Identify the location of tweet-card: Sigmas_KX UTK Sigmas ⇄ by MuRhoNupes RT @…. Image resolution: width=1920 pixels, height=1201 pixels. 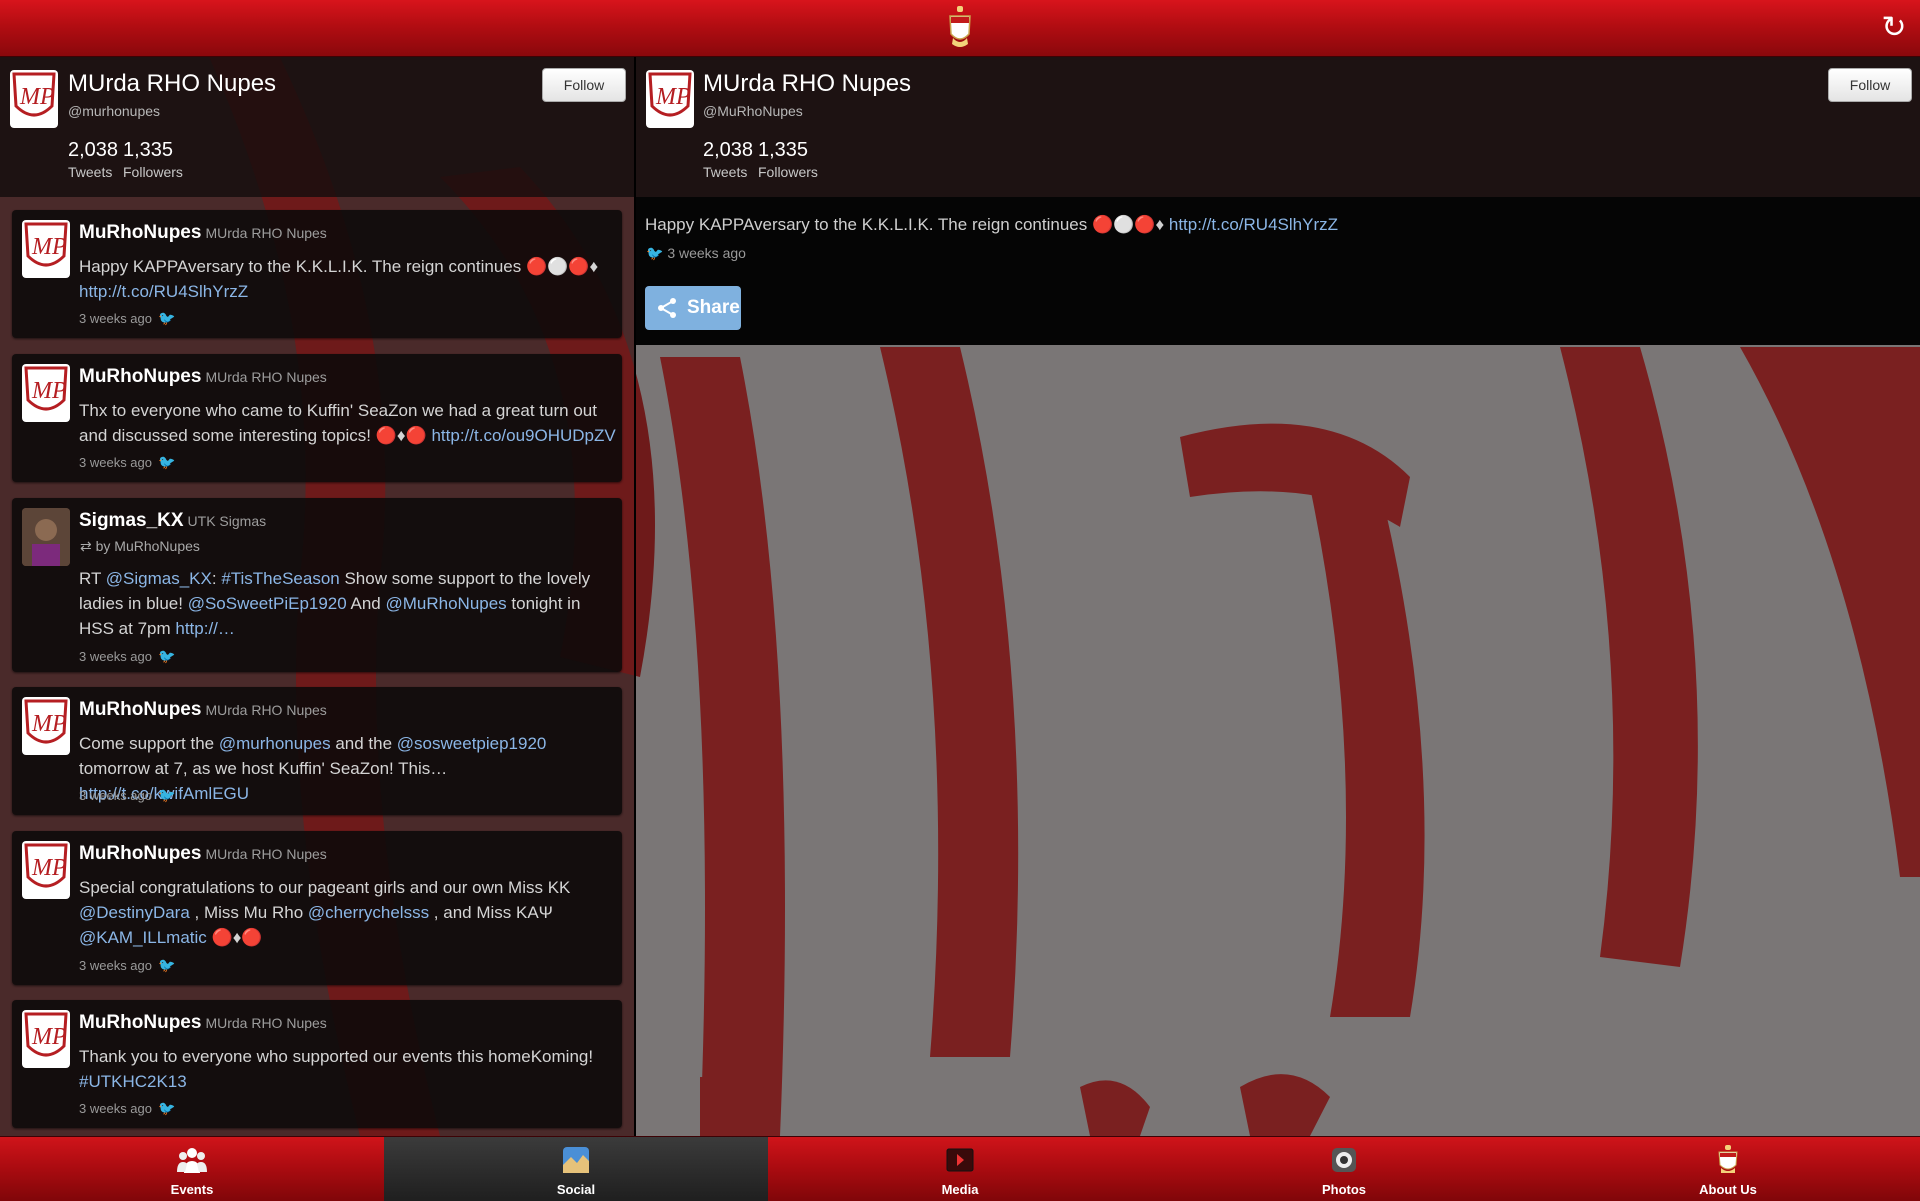
(317, 585).